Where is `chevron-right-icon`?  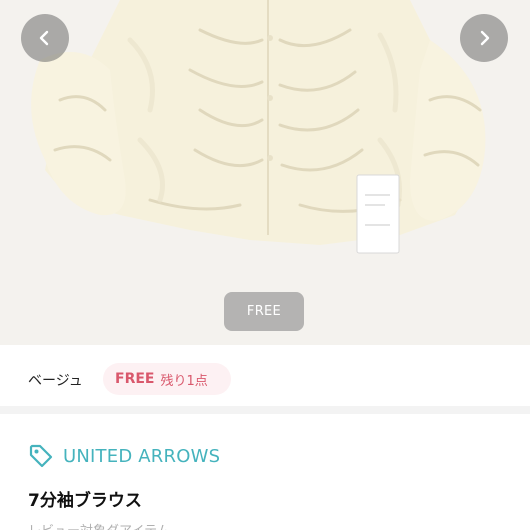
chevron-right-icon is located at coordinates (485, 38).